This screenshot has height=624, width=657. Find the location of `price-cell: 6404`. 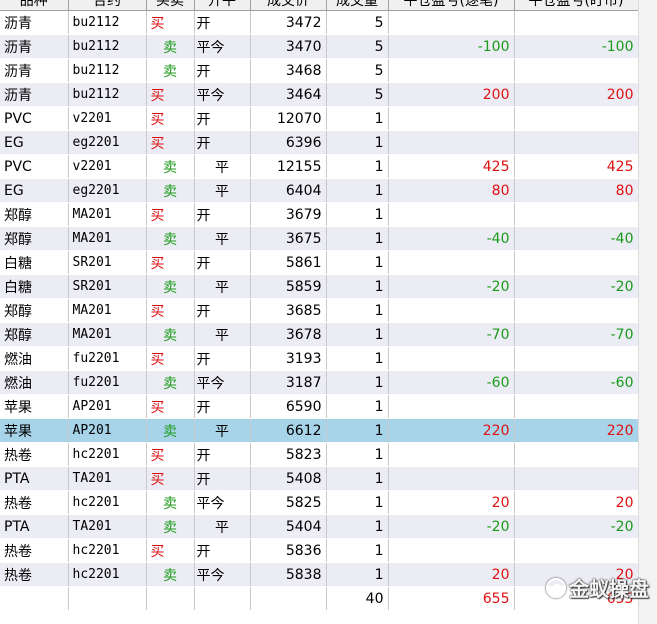

price-cell: 6404 is located at coordinates (288, 190).